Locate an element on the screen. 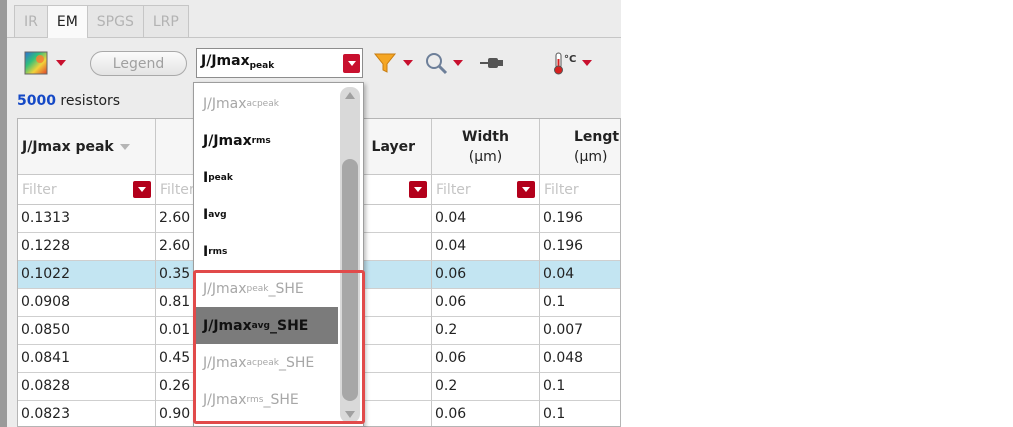 This screenshot has width=1013, height=427. thermometer-icon: °C is located at coordinates (565, 63).